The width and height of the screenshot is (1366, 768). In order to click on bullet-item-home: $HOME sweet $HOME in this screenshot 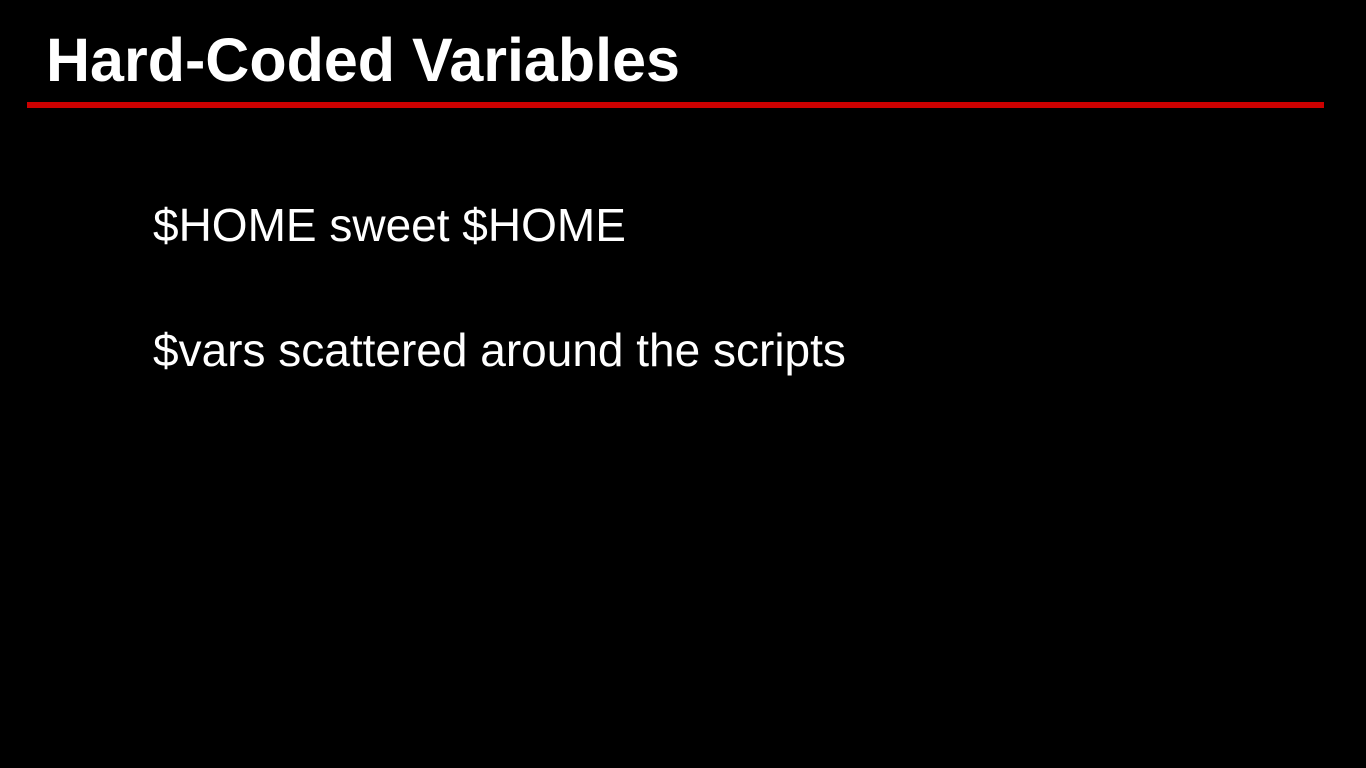, I will do `click(389, 225)`.